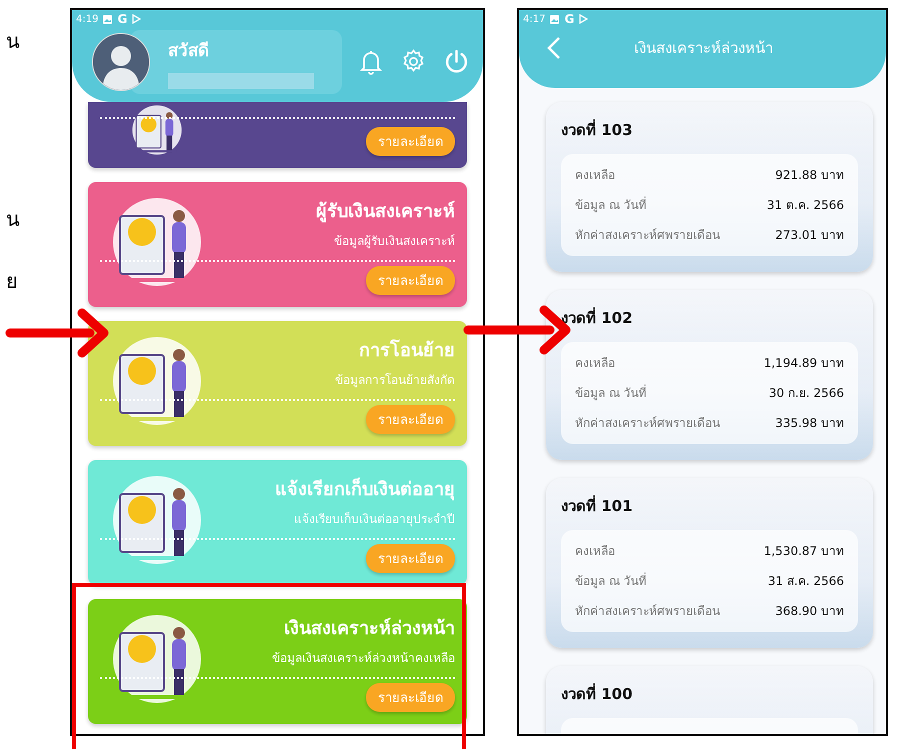  Describe the element at coordinates (12, 281) in the screenshot. I see `text-fragment: ย` at that location.